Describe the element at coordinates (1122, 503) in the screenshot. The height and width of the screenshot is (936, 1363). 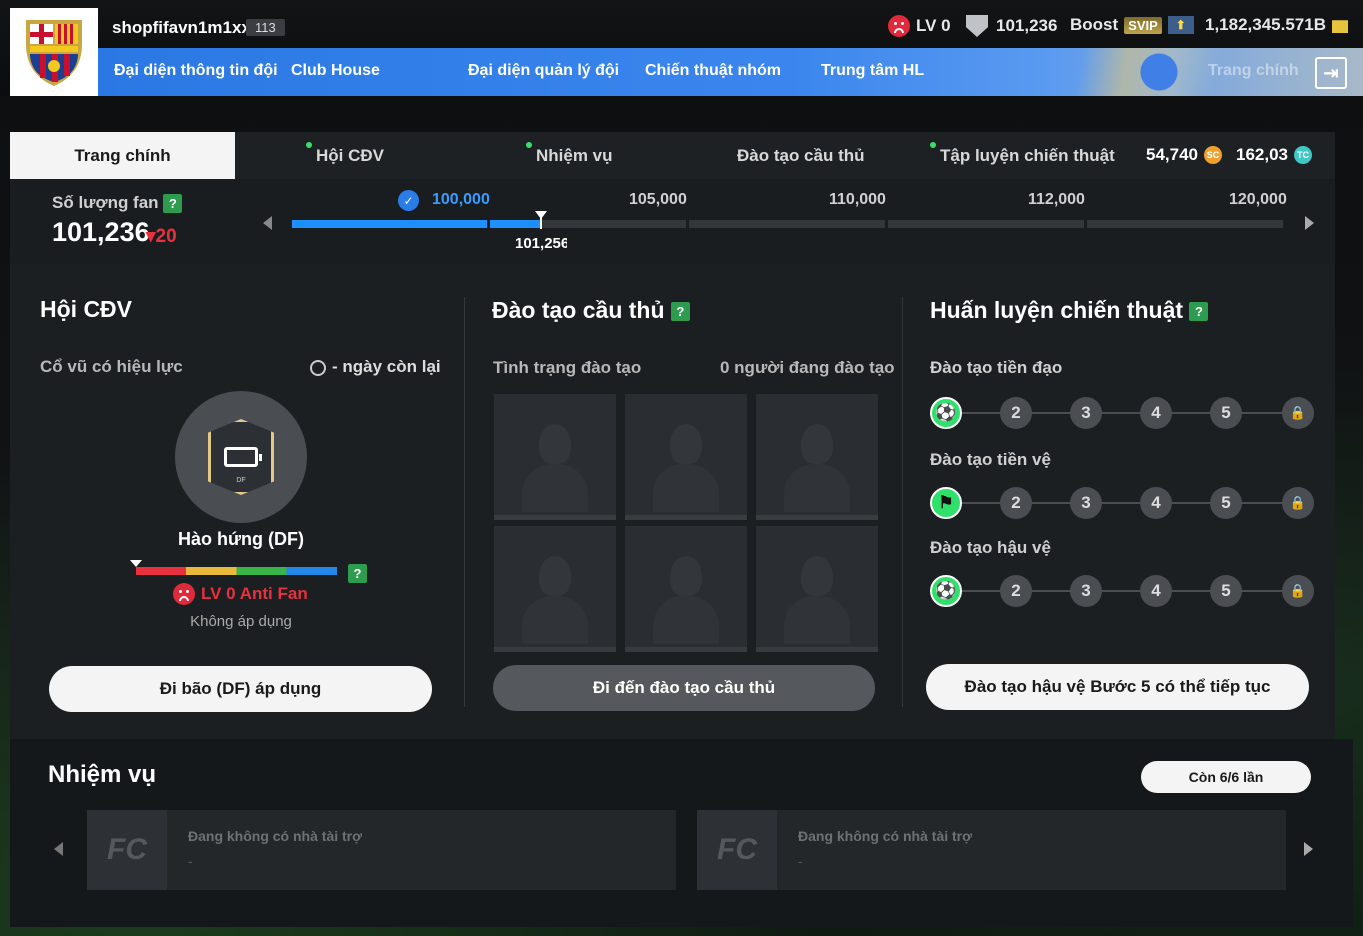
I see `midfield-training-steps: ⚑ 2 3 4 5 🔒` at that location.